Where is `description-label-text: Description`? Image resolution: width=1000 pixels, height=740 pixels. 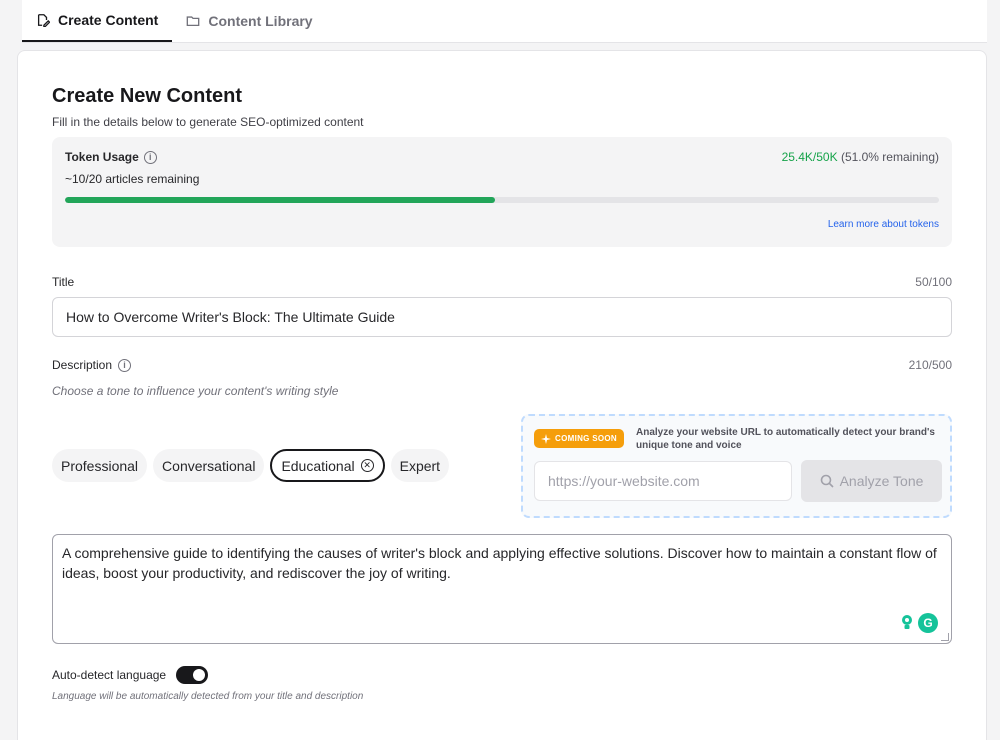 description-label-text: Description is located at coordinates (82, 365).